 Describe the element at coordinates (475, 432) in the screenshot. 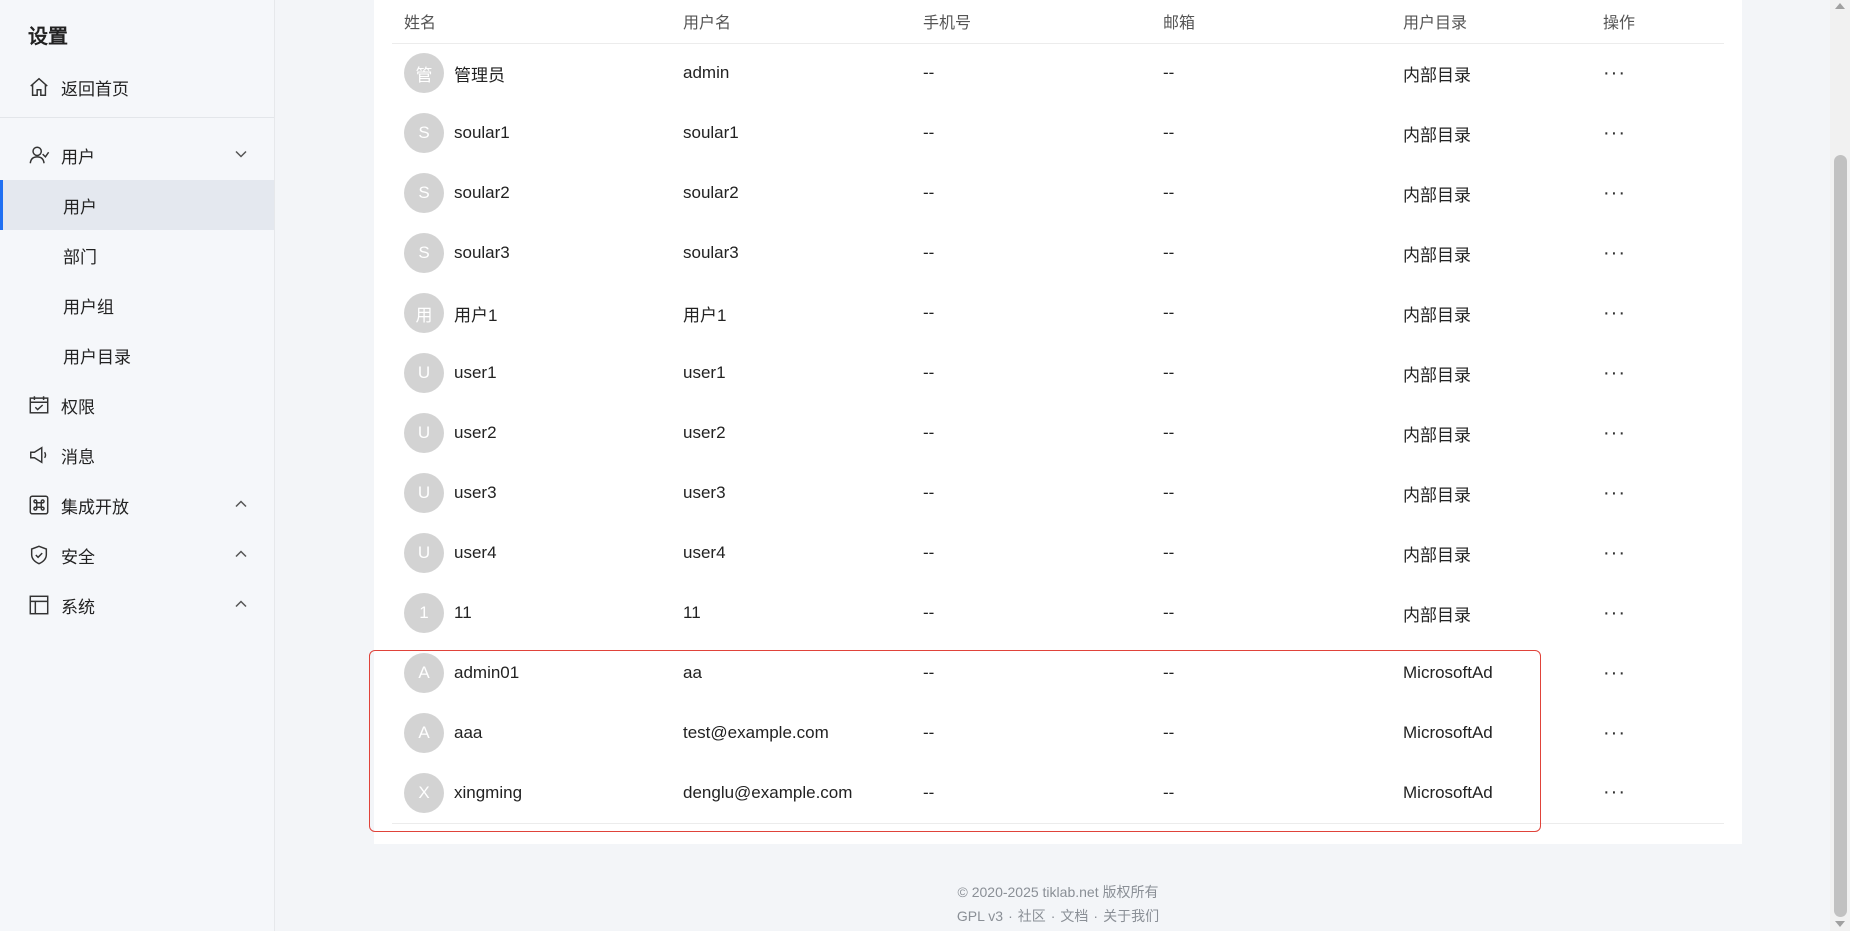

I see `user-display-name: user2` at that location.